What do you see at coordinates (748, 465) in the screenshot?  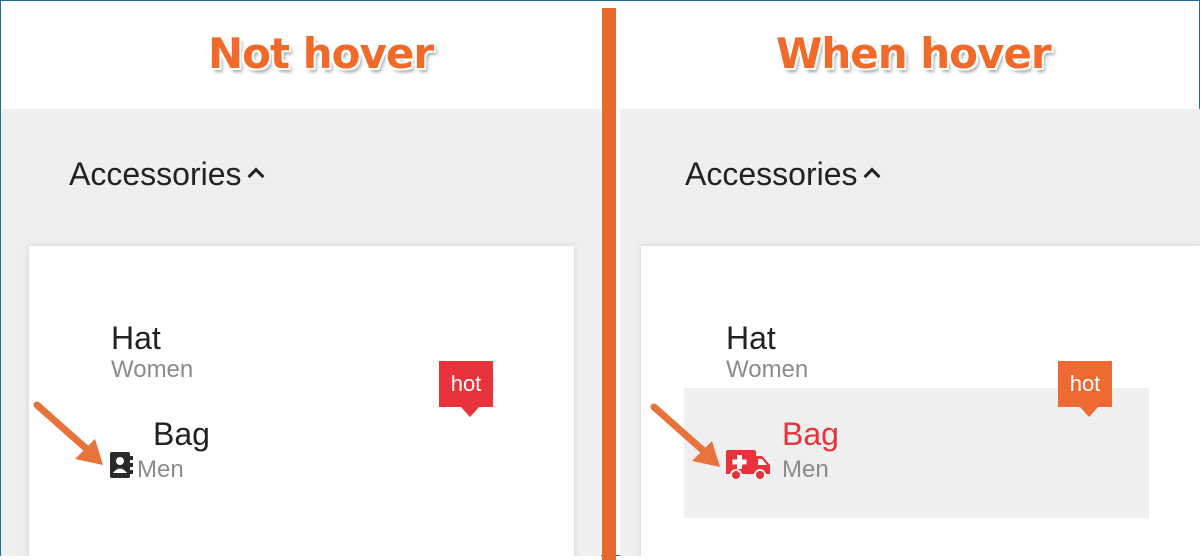 I see `ambulance-icon` at bounding box center [748, 465].